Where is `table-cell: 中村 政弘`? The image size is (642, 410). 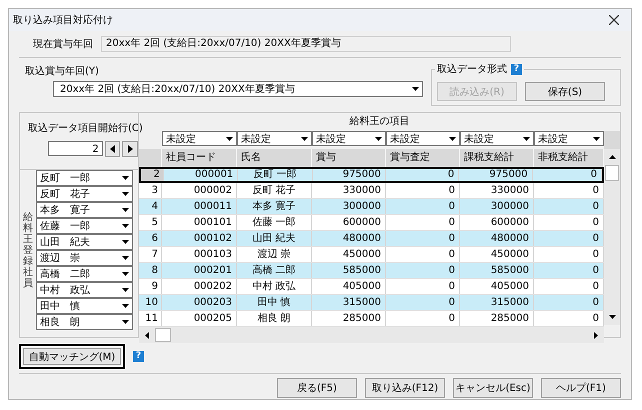 table-cell: 中村 政弘 is located at coordinates (274, 286).